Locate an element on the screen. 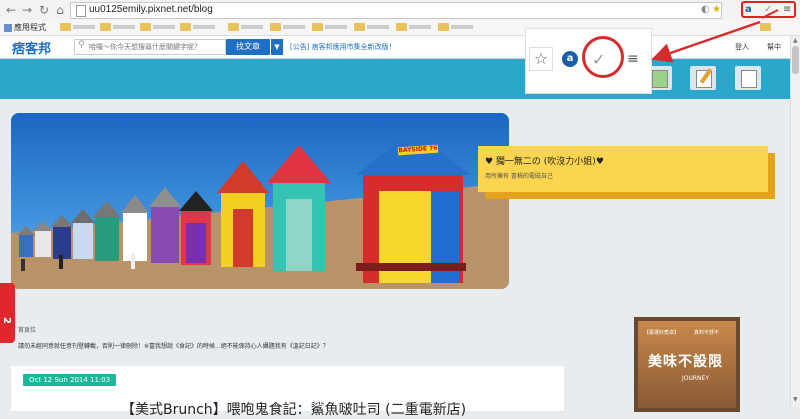  ad-tag-left: 【嚴選好煮卓】 is located at coordinates (662, 333).